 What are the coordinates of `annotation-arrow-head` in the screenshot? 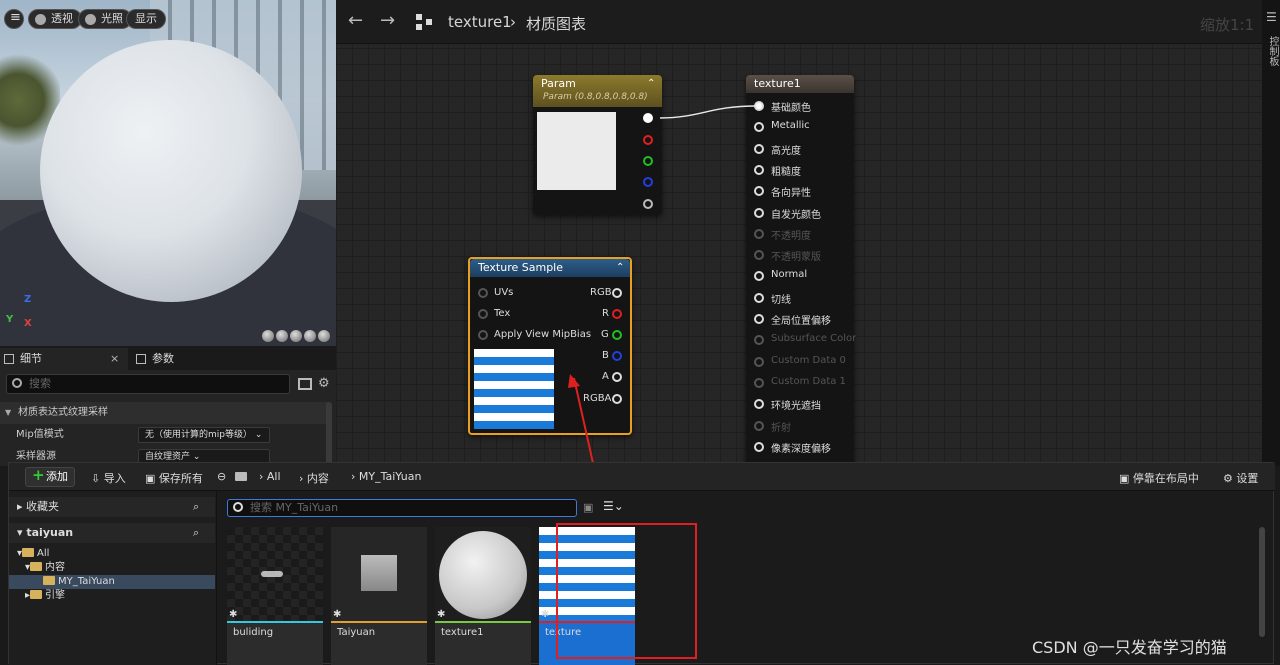 It's located at (574, 381).